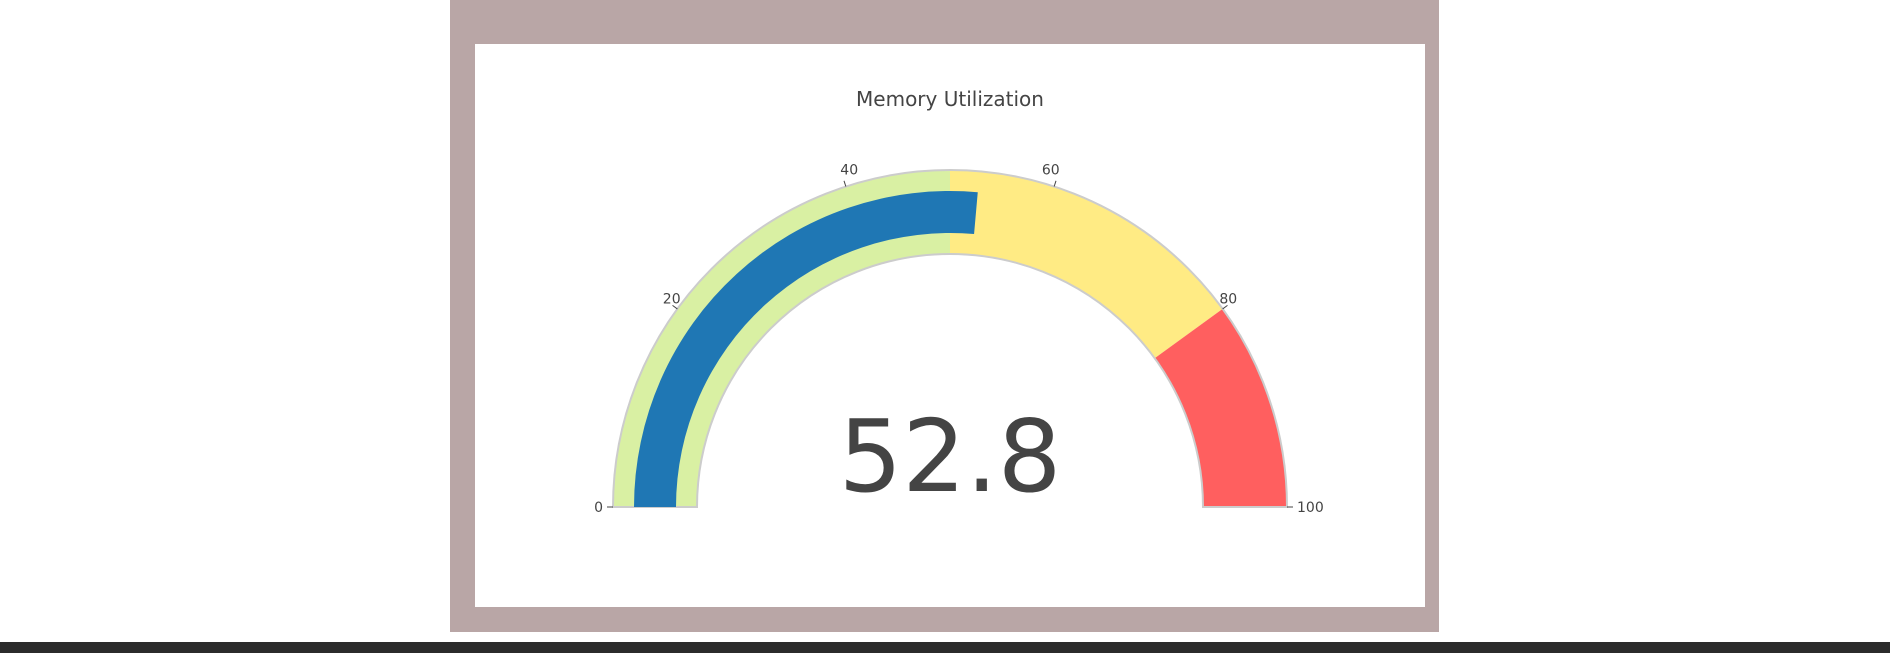 The width and height of the screenshot is (1890, 653). What do you see at coordinates (672, 299) in the screenshot?
I see `gauge-tick-label: 20` at bounding box center [672, 299].